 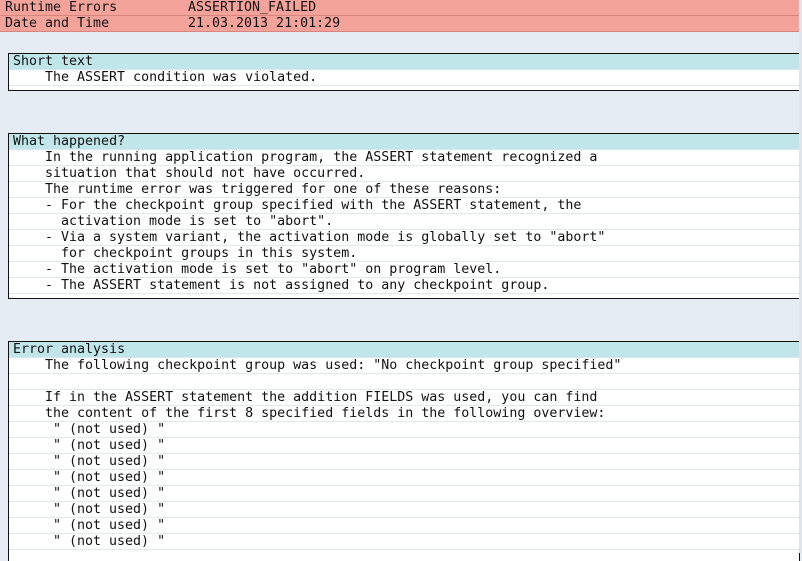 I want to click on section-title-error-analysis: Error analysis, so click(x=404, y=350).